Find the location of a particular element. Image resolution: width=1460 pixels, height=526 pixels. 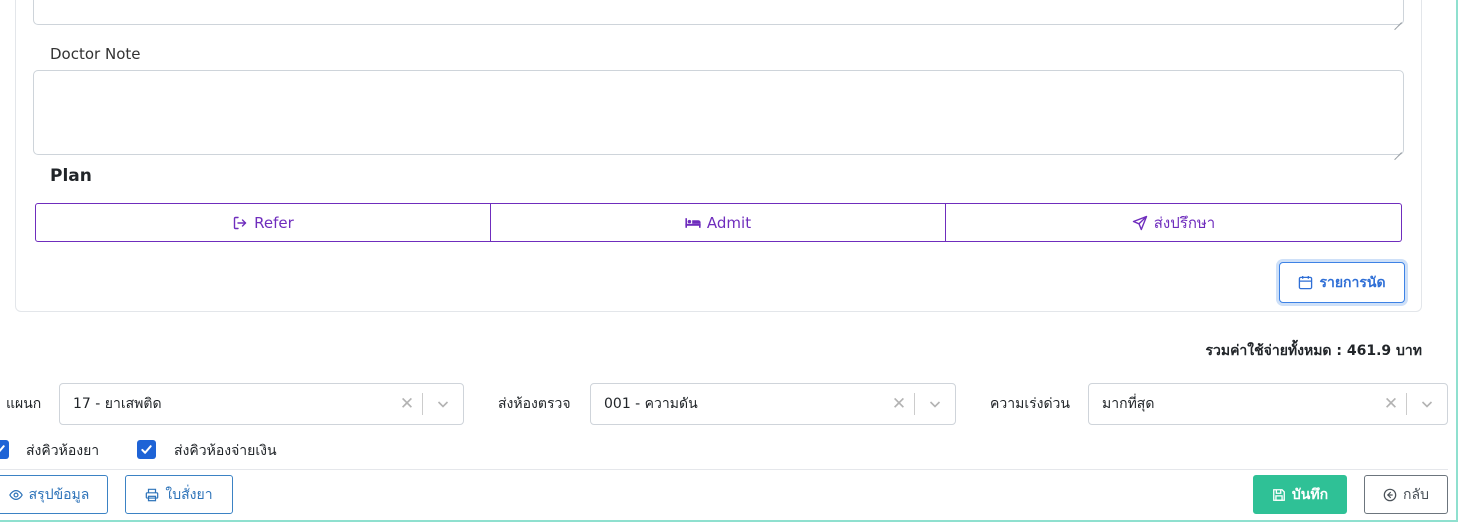

total-cost: รวมค่าใช้จ่ายทั้งหมด : 461.9 บาท is located at coordinates (1313, 351).